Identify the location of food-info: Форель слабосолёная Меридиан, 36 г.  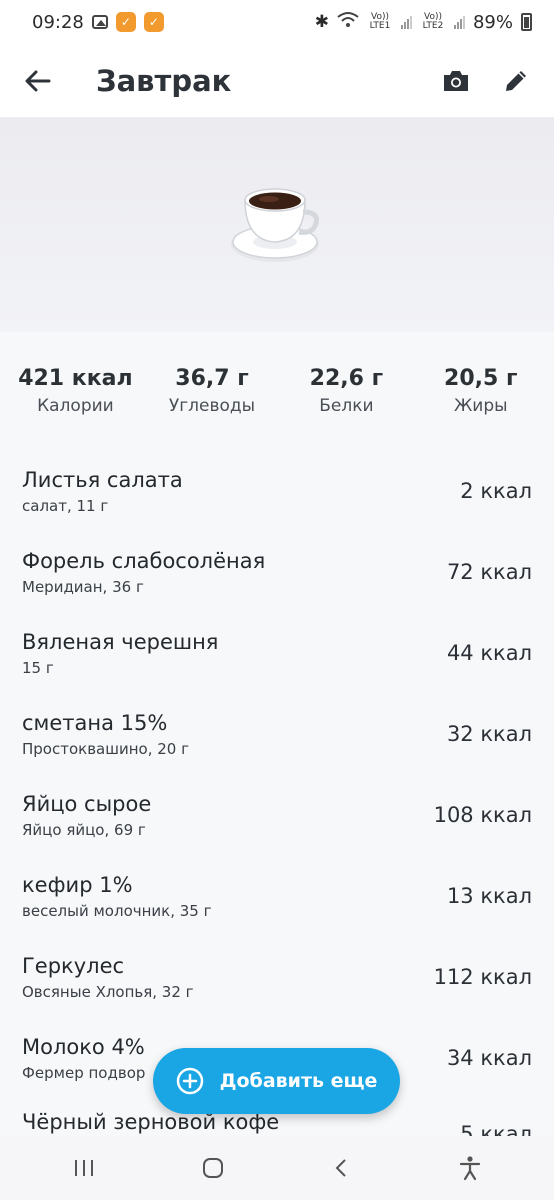
(143, 572).